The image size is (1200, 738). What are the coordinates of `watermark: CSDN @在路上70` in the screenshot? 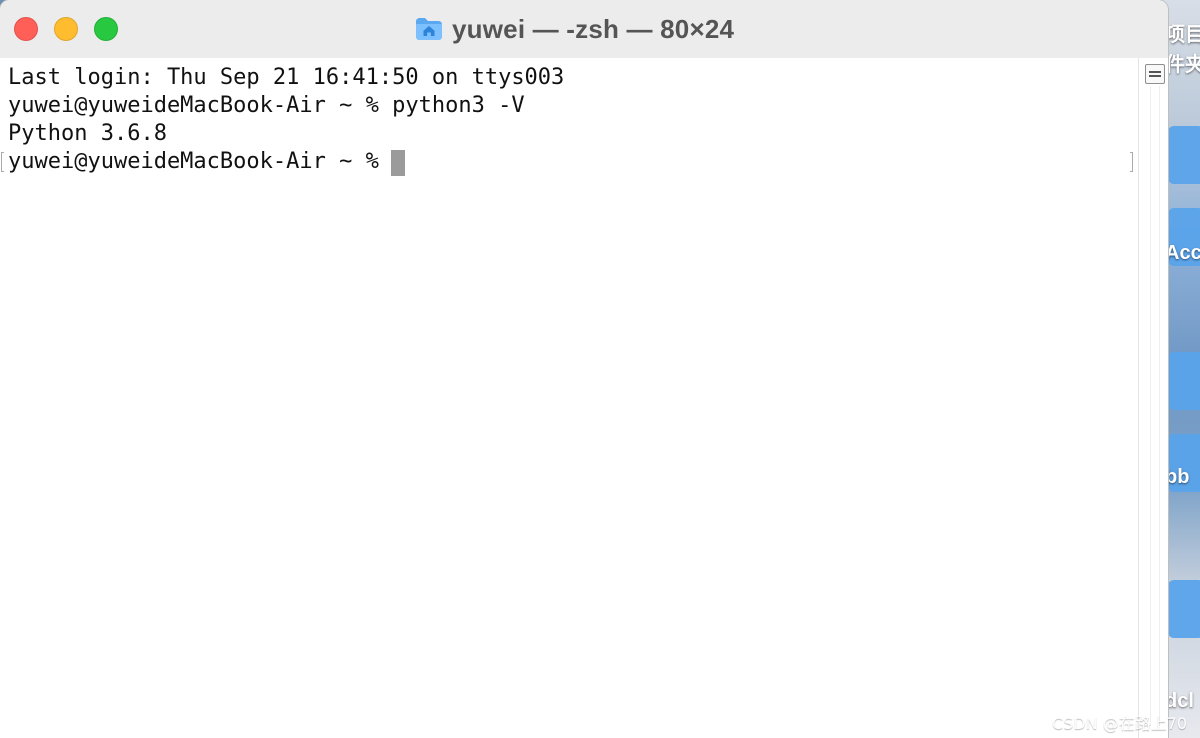 It's located at (1120, 723).